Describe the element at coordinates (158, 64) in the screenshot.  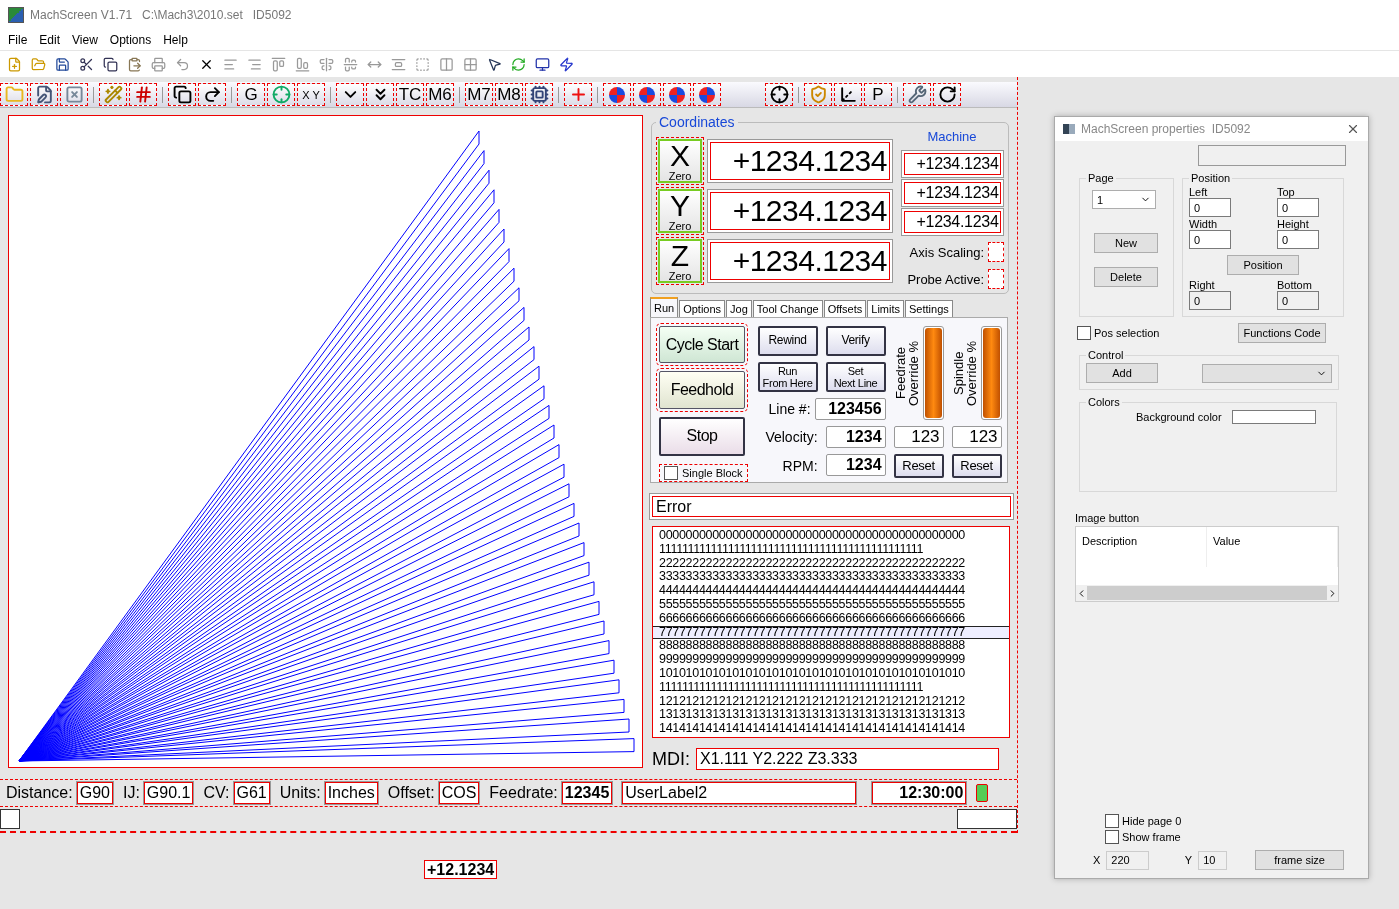
I see `printer-icon` at that location.